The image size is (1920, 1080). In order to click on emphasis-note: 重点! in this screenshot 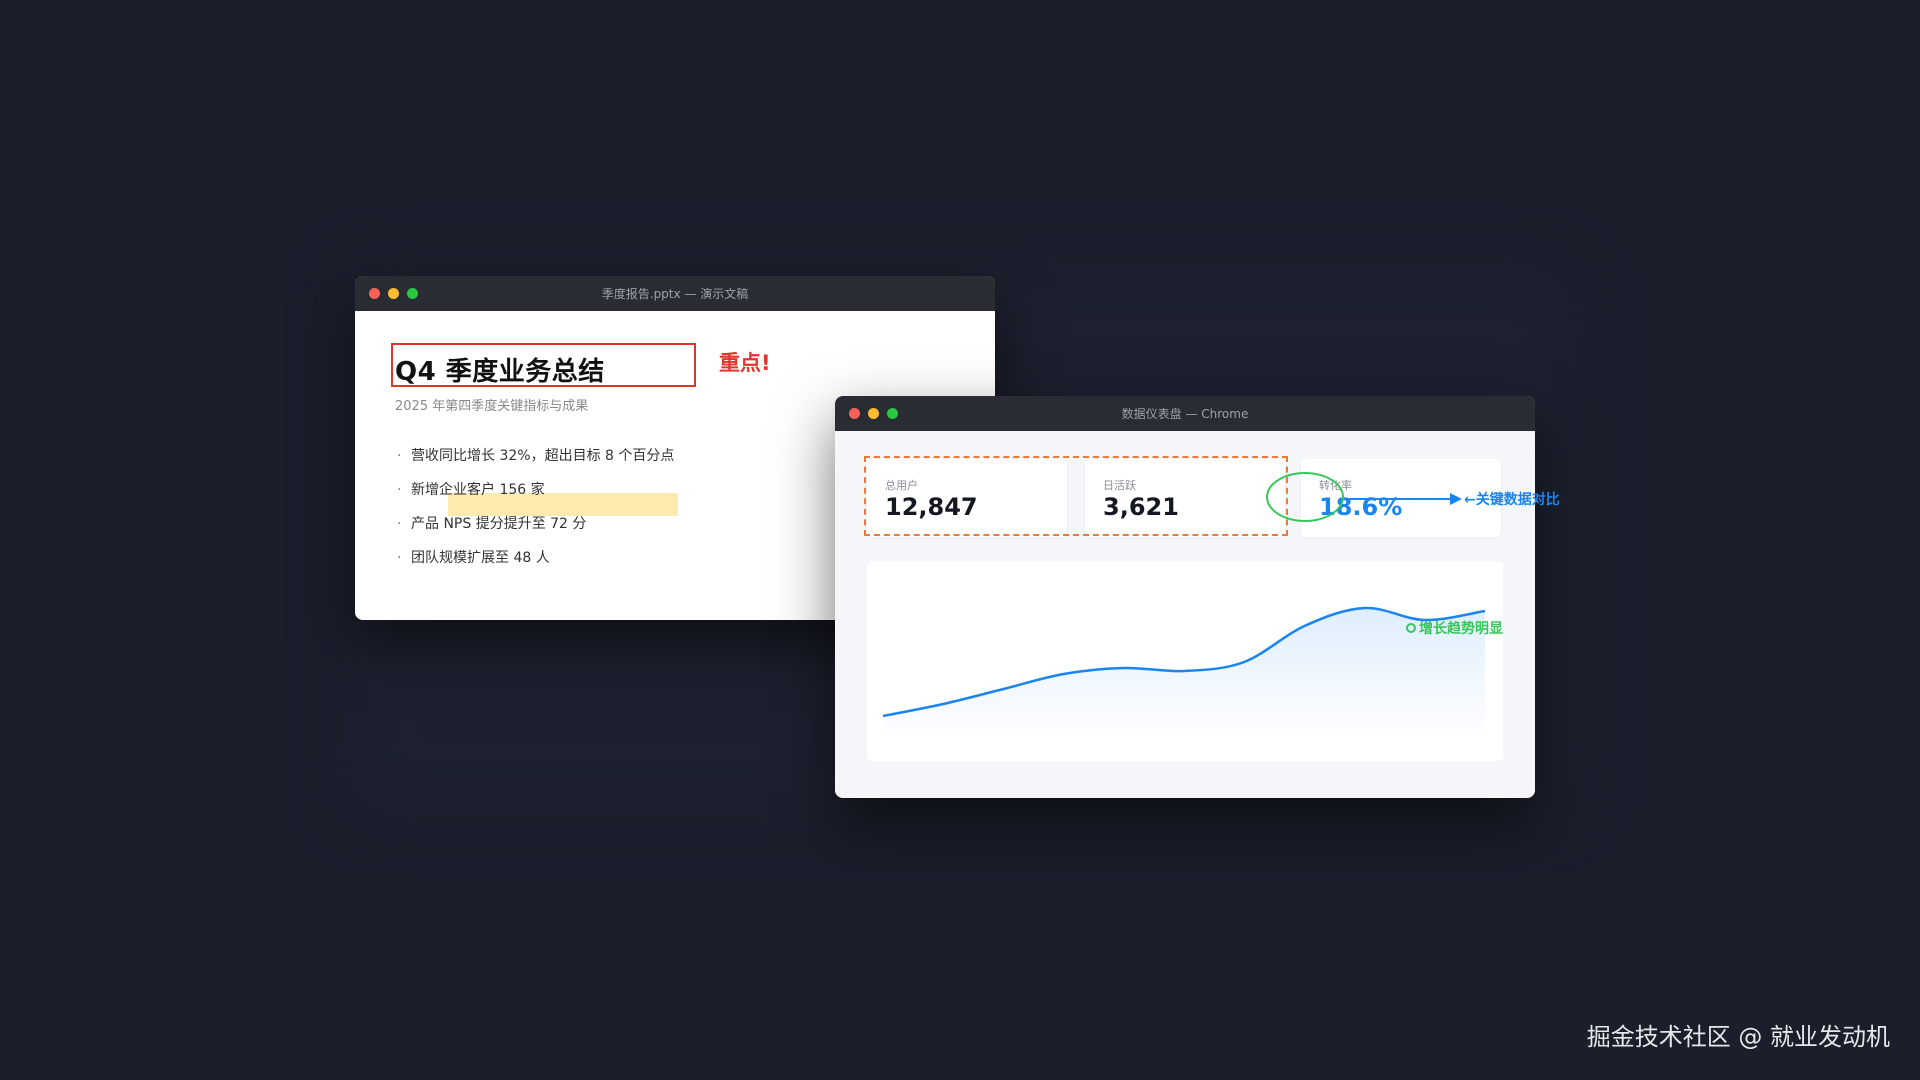, I will do `click(745, 363)`.